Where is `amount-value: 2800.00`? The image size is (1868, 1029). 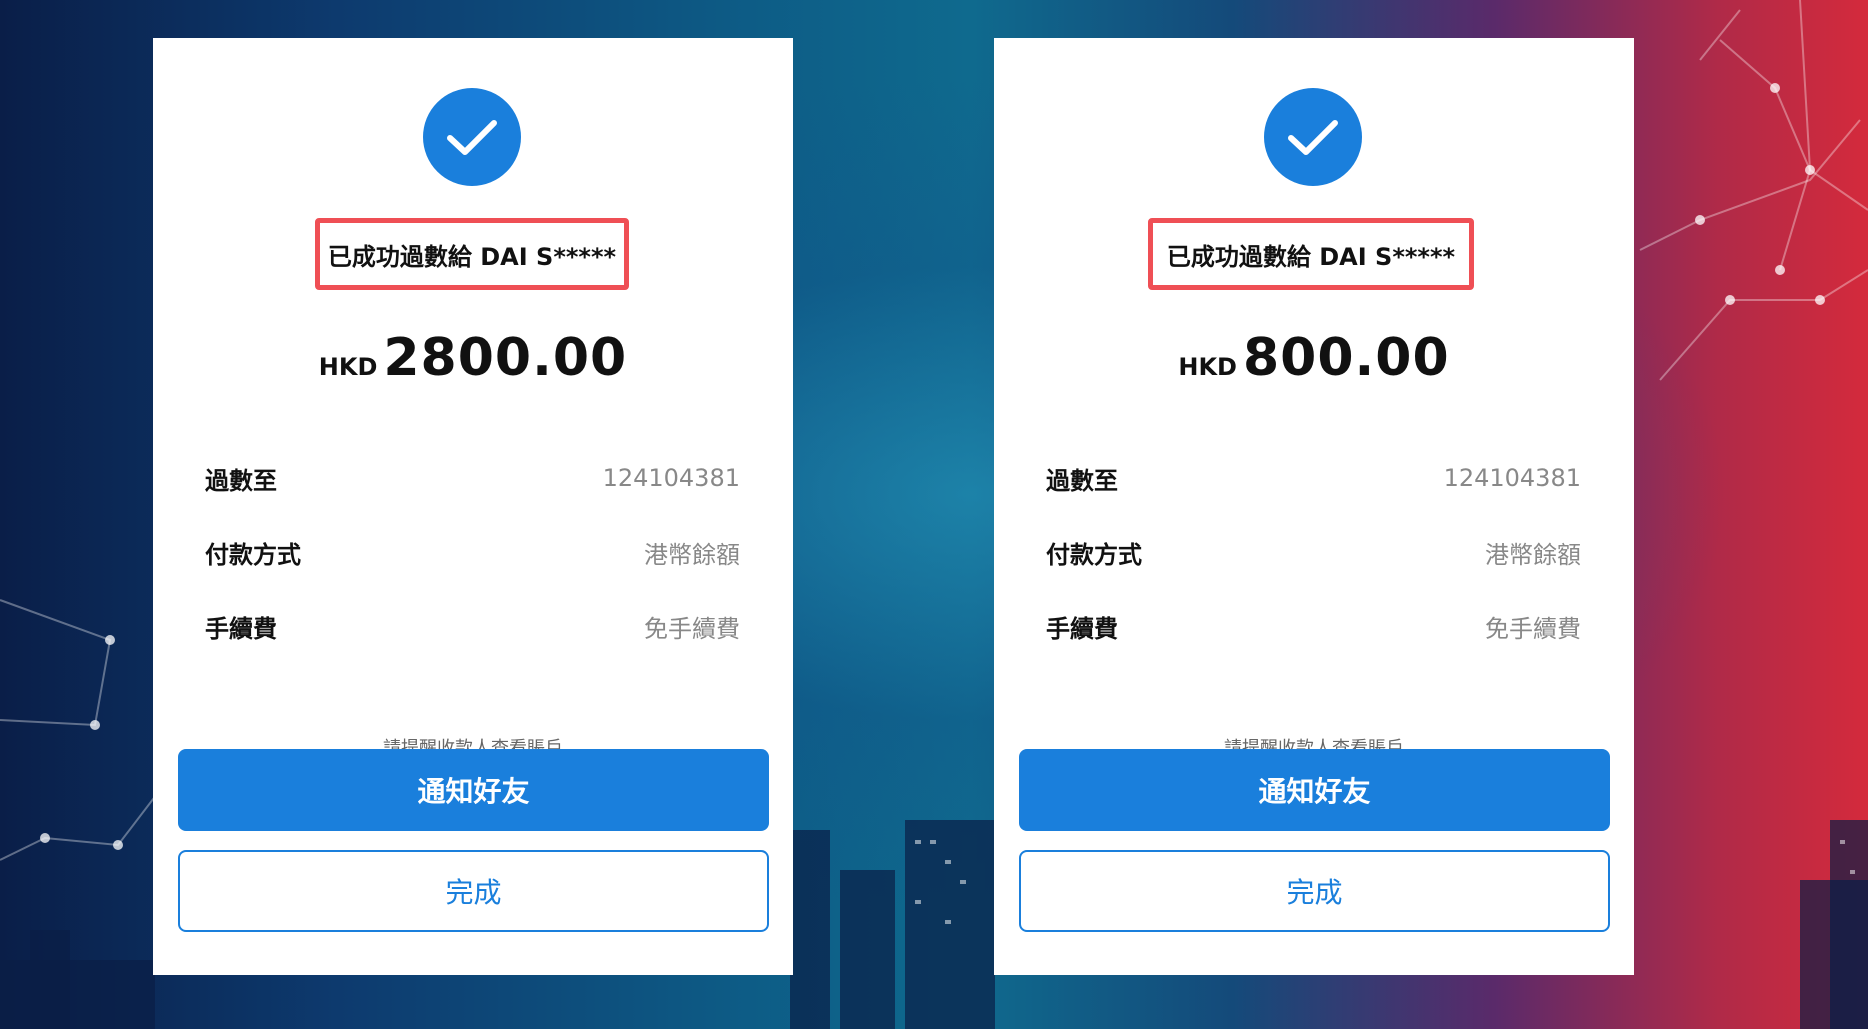
amount-value: 2800.00 is located at coordinates (505, 358).